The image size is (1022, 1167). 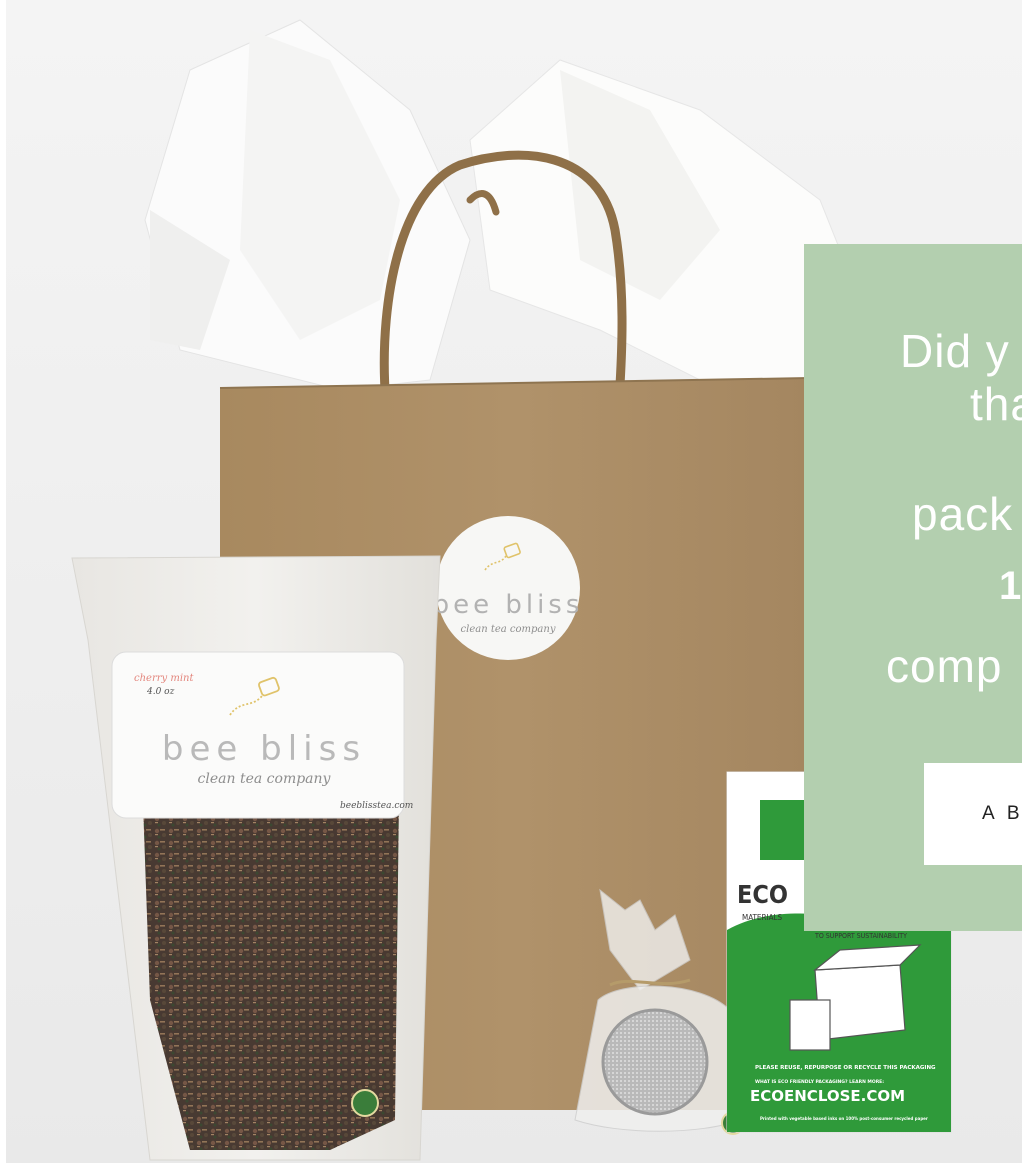 I want to click on info-line-4: 1, so click(x=1010, y=586).